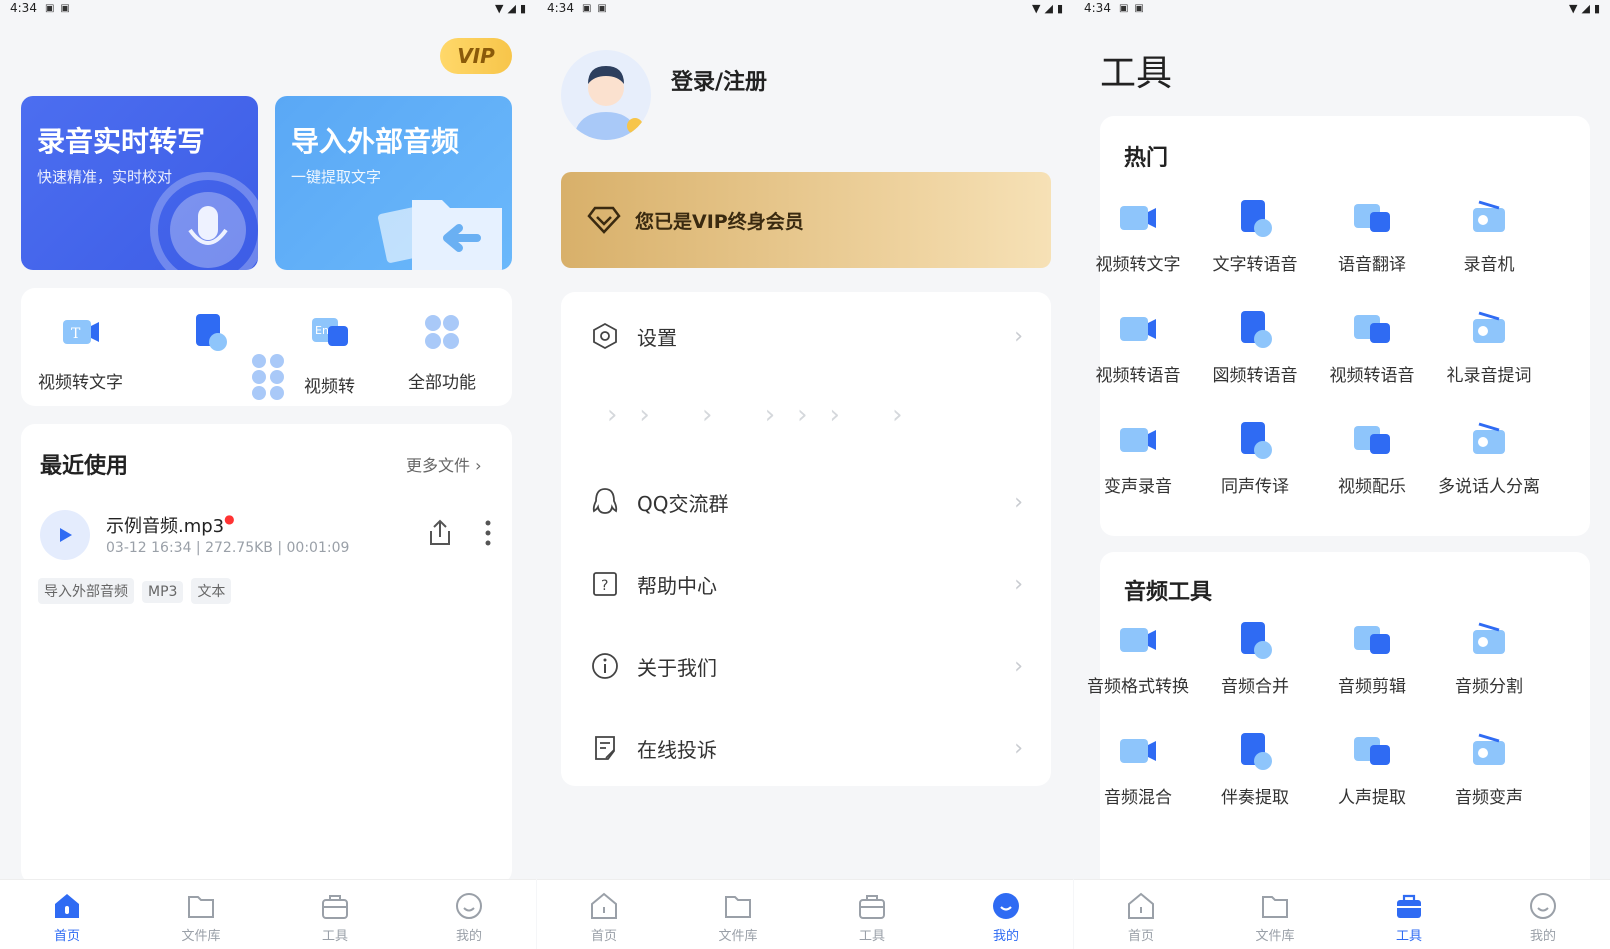 Image resolution: width=1610 pixels, height=949 pixels. What do you see at coordinates (1489, 457) in the screenshot?
I see `tool-item: 多说话人分离` at bounding box center [1489, 457].